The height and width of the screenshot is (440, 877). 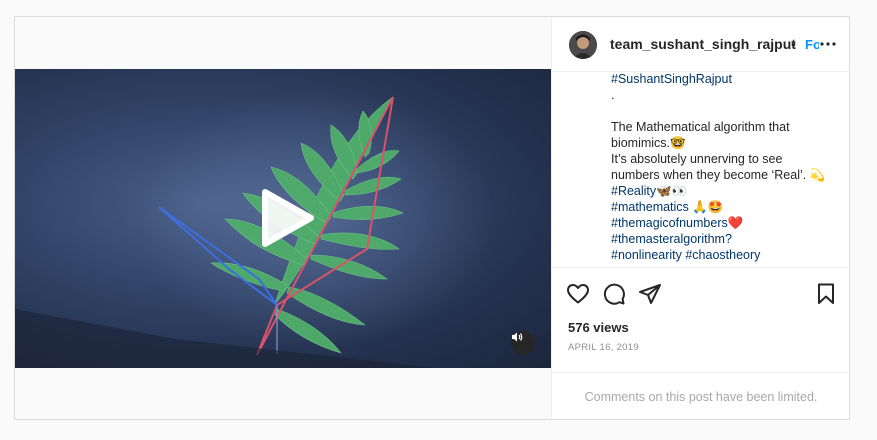 I want to click on hashtag-link: #nonlinearity #chaostheory, so click(x=726, y=255).